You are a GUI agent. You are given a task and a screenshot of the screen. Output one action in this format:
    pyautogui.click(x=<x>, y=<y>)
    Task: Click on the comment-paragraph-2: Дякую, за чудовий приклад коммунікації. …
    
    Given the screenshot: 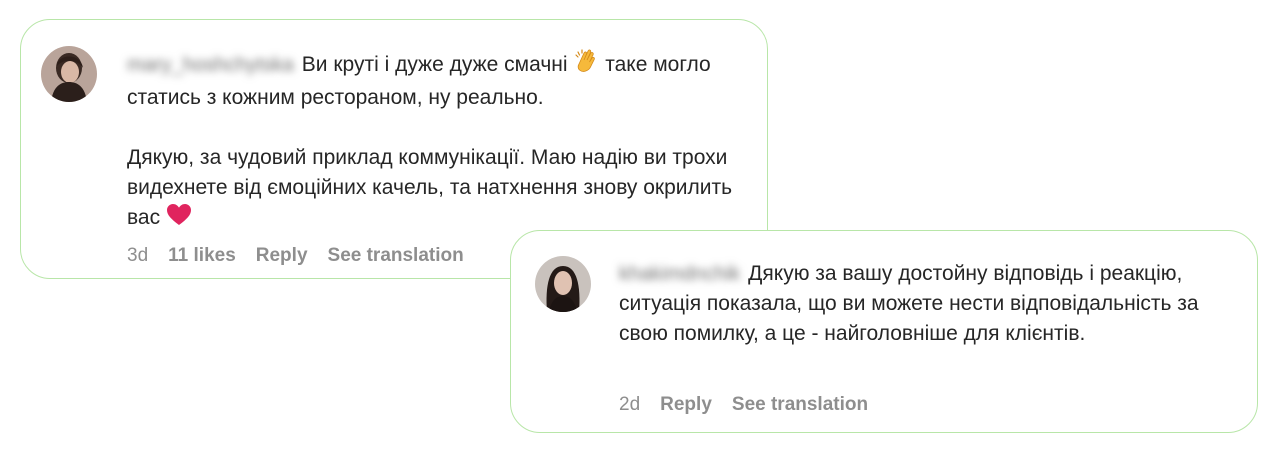 What is the action you would take?
    pyautogui.click(x=437, y=189)
    